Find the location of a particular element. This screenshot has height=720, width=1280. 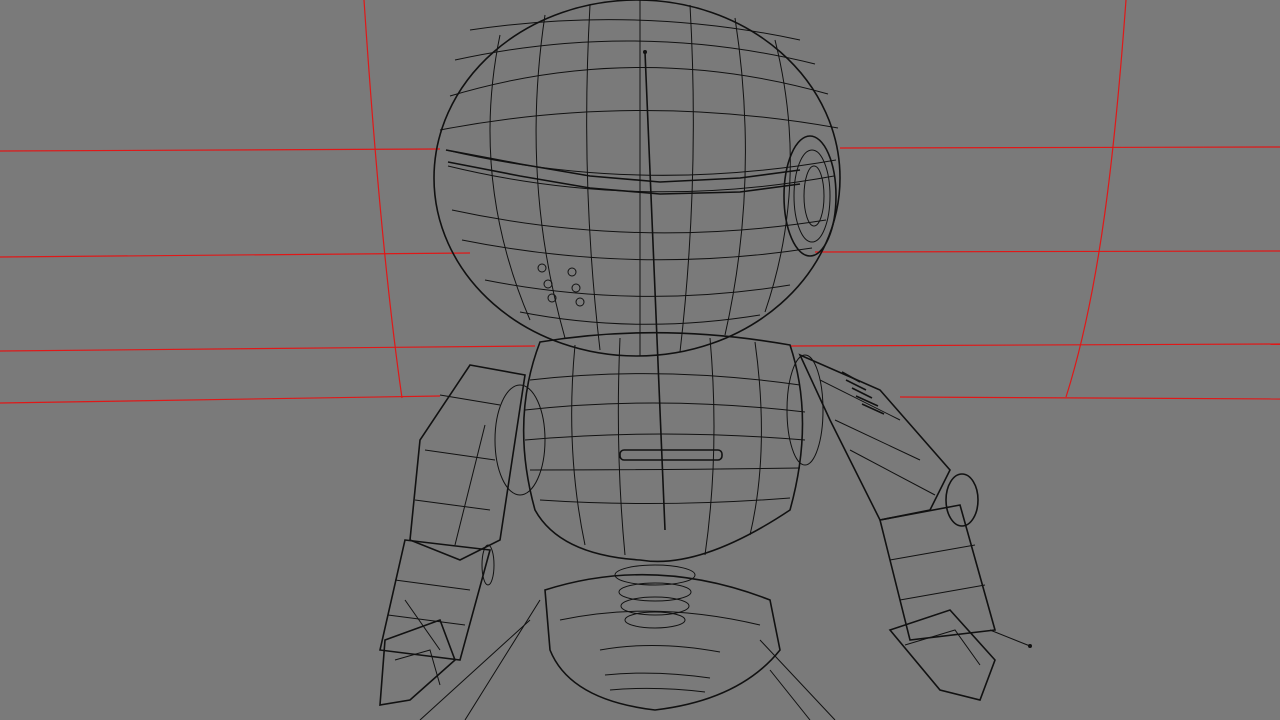

robot-waist is located at coordinates (627, 642).